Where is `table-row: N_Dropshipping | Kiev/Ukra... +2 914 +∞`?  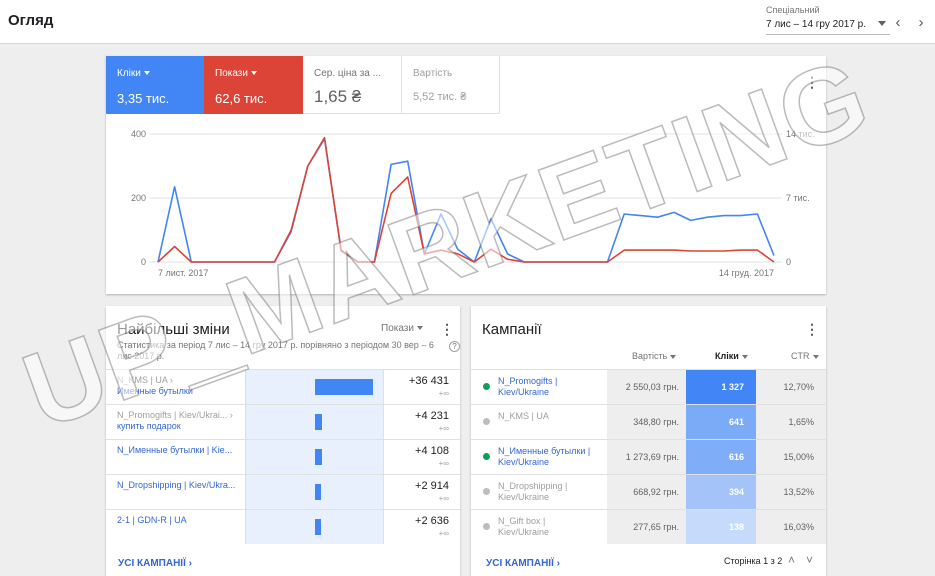
table-row: N_Dropshipping | Kiev/Ukra... +2 914 +∞ is located at coordinates (283, 491).